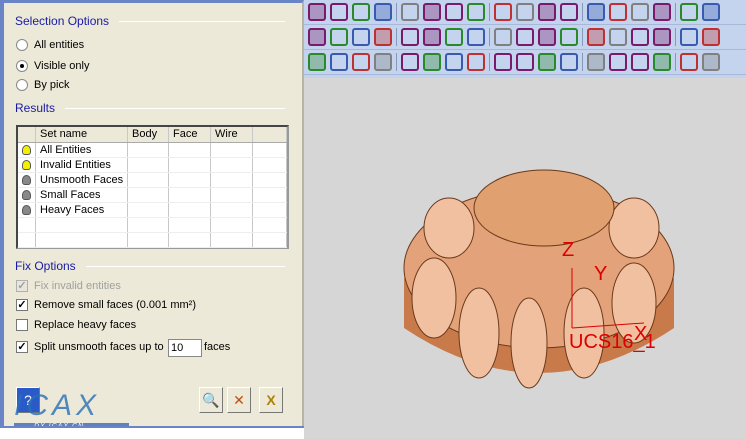 The image size is (746, 439). I want to click on logo-text: ICAX, so click(57, 405).